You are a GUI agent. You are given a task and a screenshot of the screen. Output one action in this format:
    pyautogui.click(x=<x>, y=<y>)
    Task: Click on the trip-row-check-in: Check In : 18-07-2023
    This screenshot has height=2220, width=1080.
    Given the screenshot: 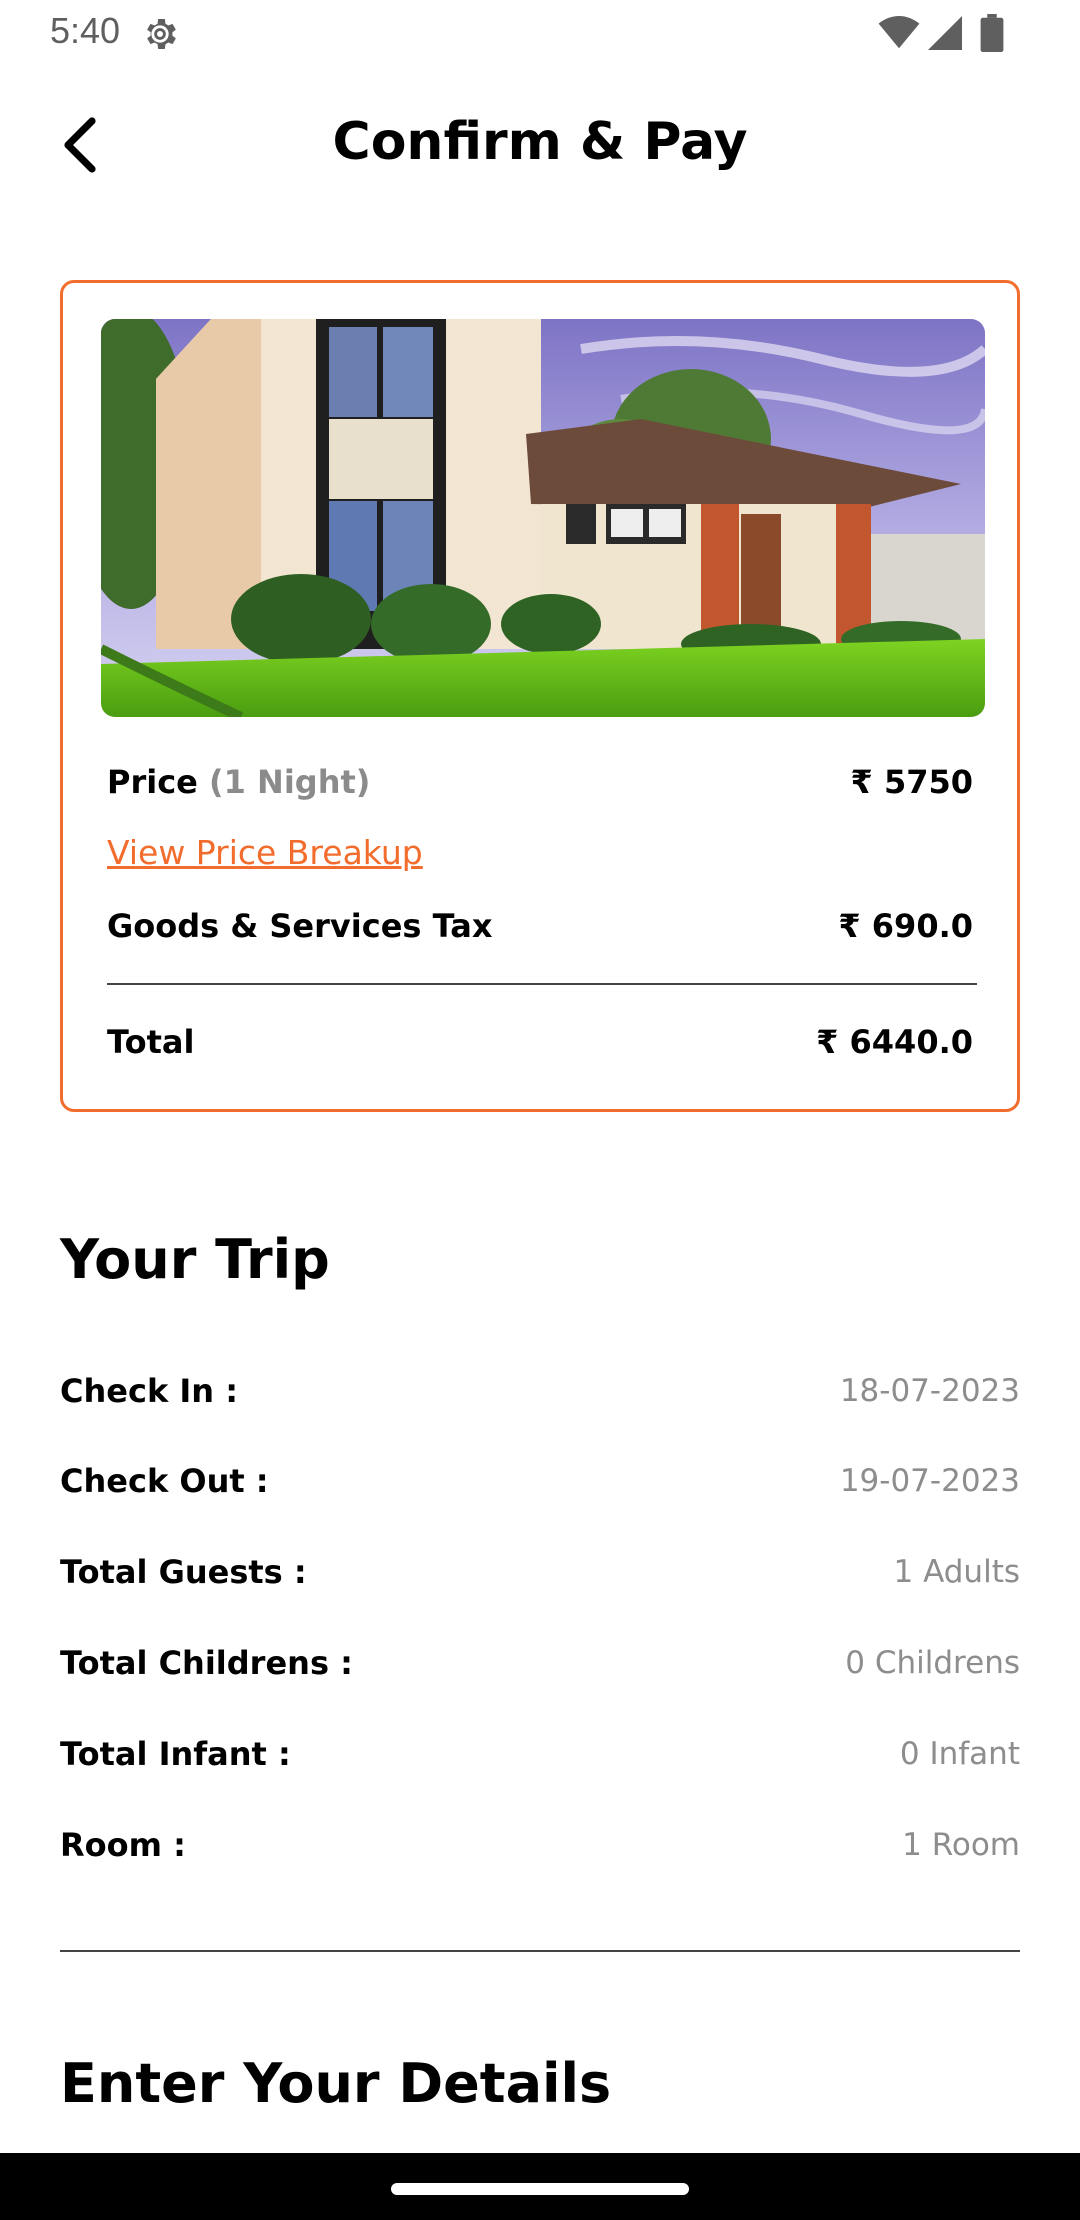 What is the action you would take?
    pyautogui.click(x=540, y=1391)
    